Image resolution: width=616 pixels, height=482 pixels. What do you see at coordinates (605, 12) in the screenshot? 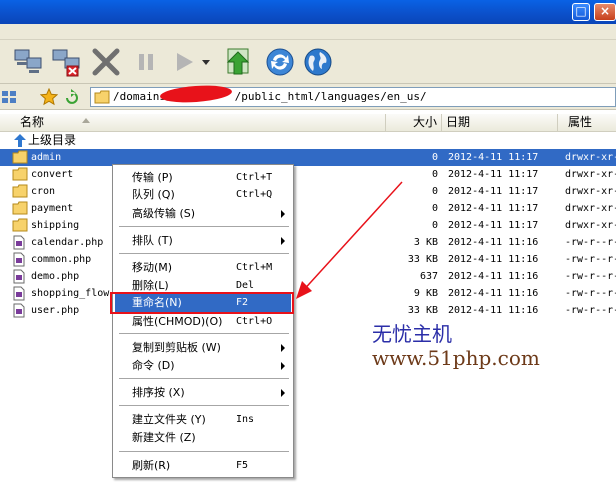
I see `close-button: ×` at bounding box center [605, 12].